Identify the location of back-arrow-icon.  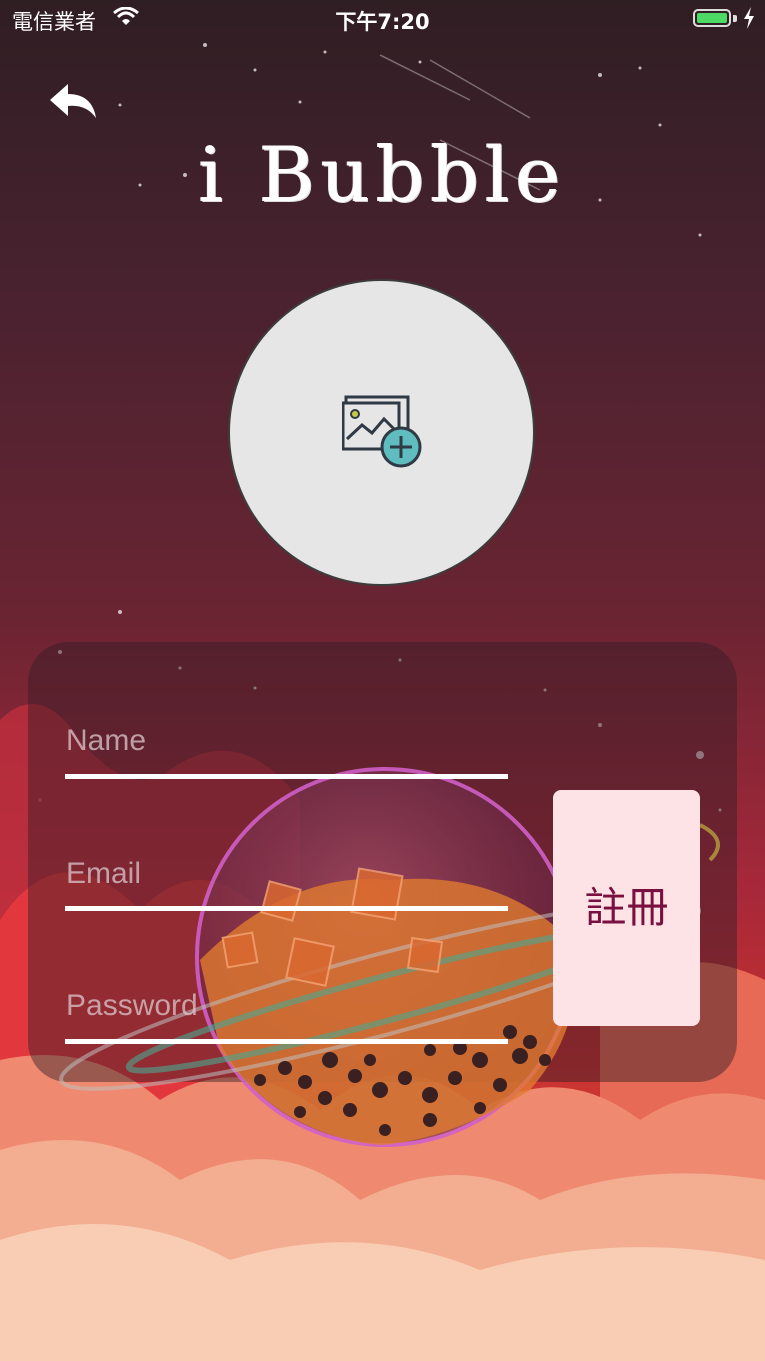
(73, 102).